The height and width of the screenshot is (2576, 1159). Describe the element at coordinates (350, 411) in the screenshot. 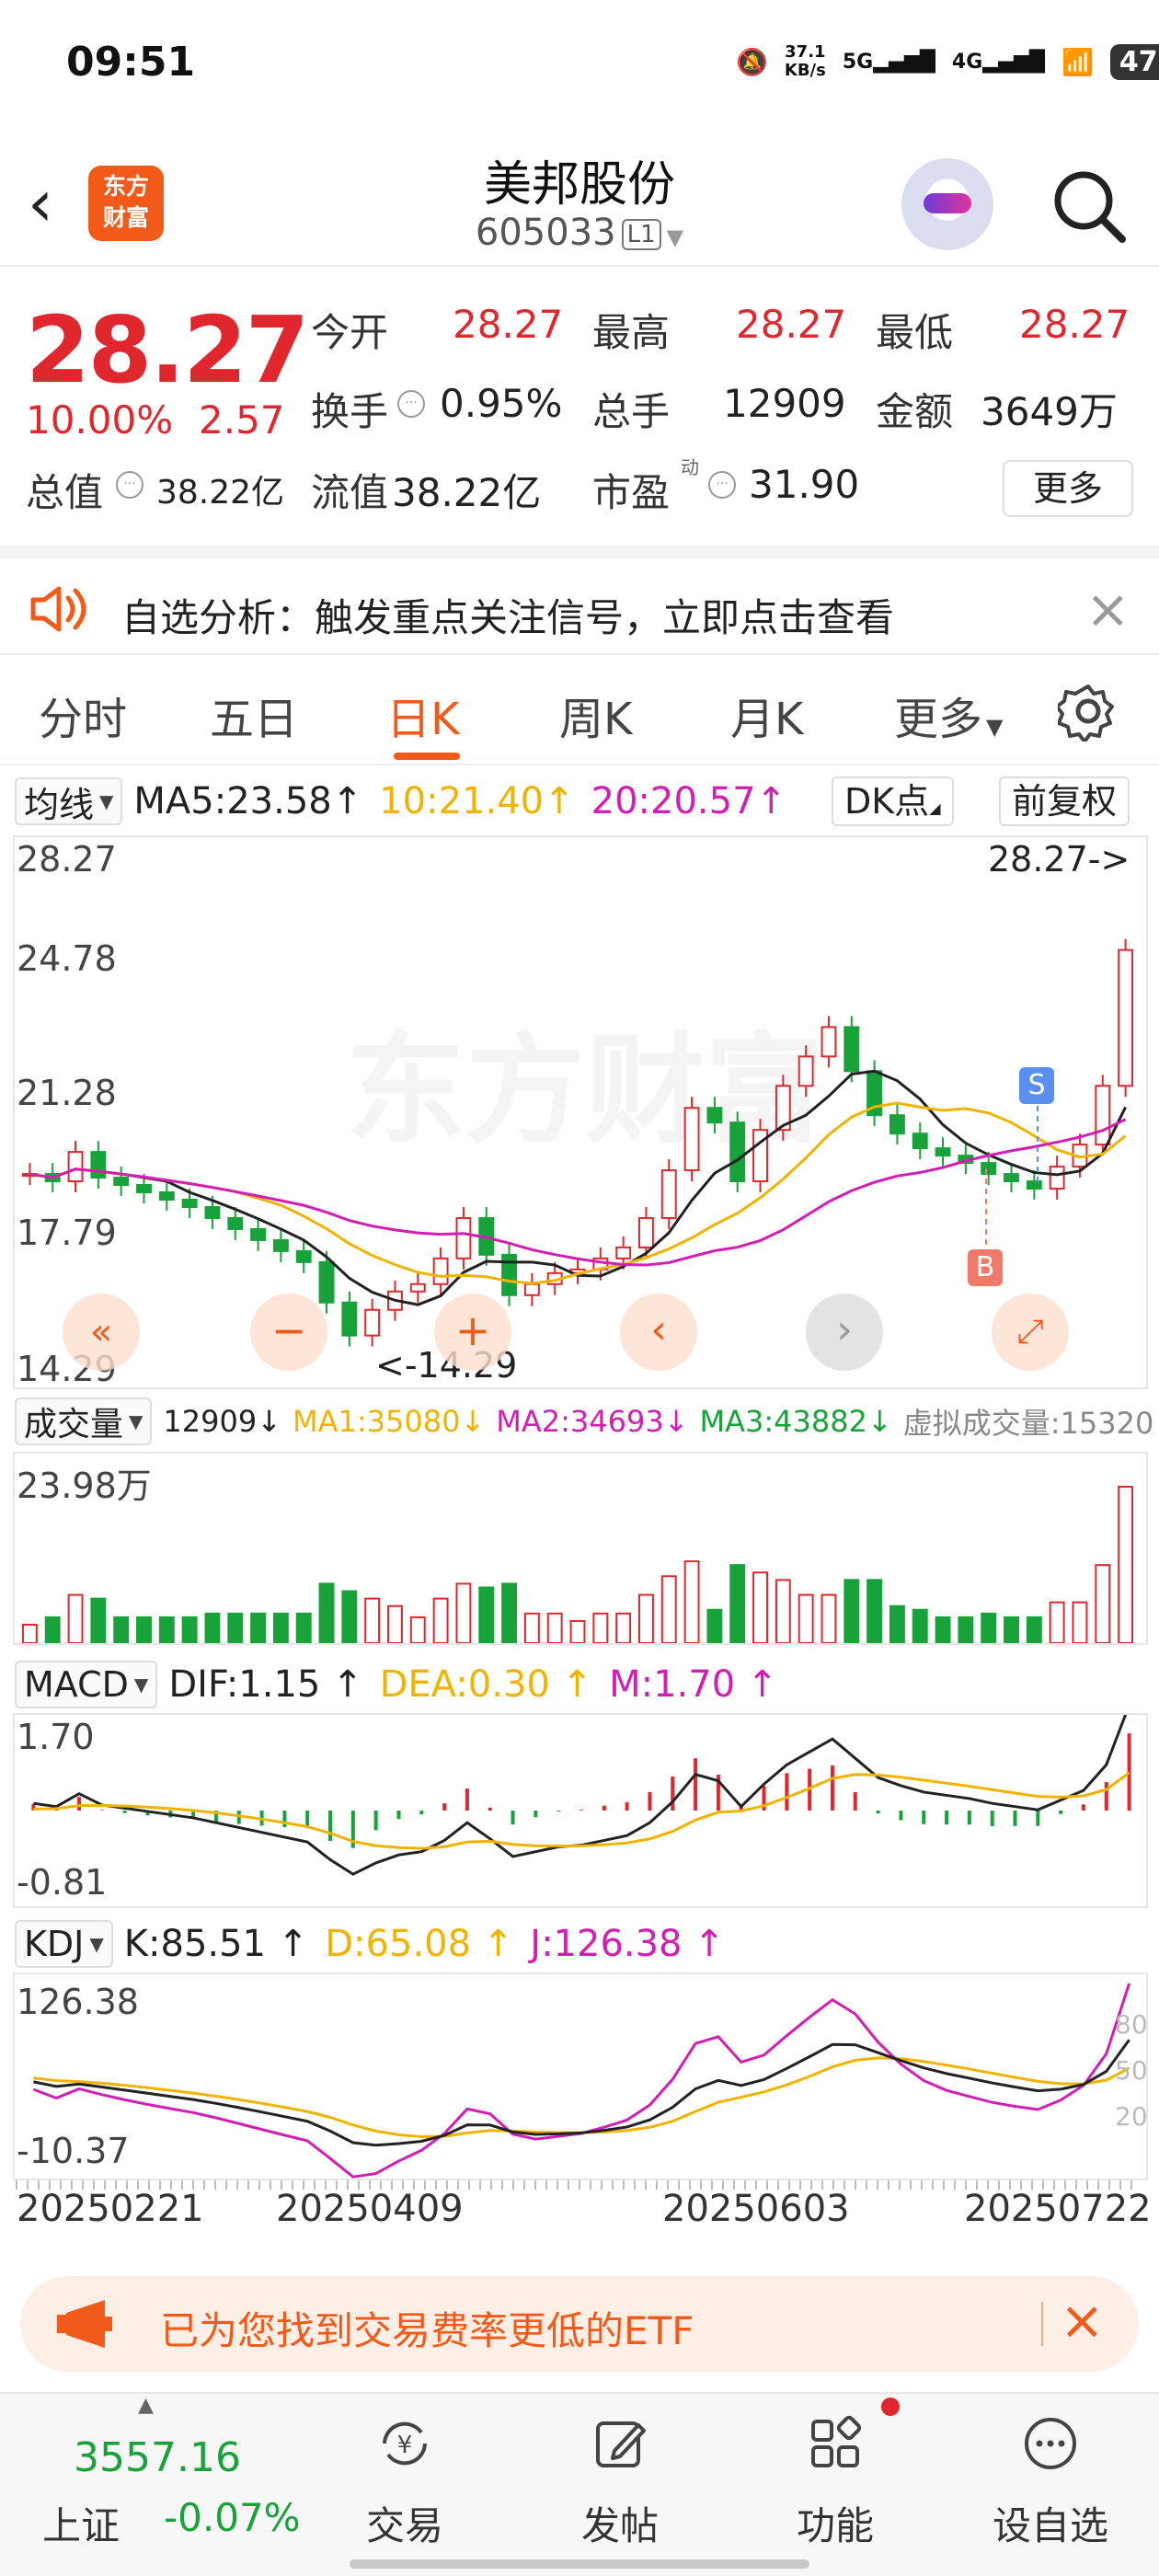

I see `turnover-label: 换手` at that location.